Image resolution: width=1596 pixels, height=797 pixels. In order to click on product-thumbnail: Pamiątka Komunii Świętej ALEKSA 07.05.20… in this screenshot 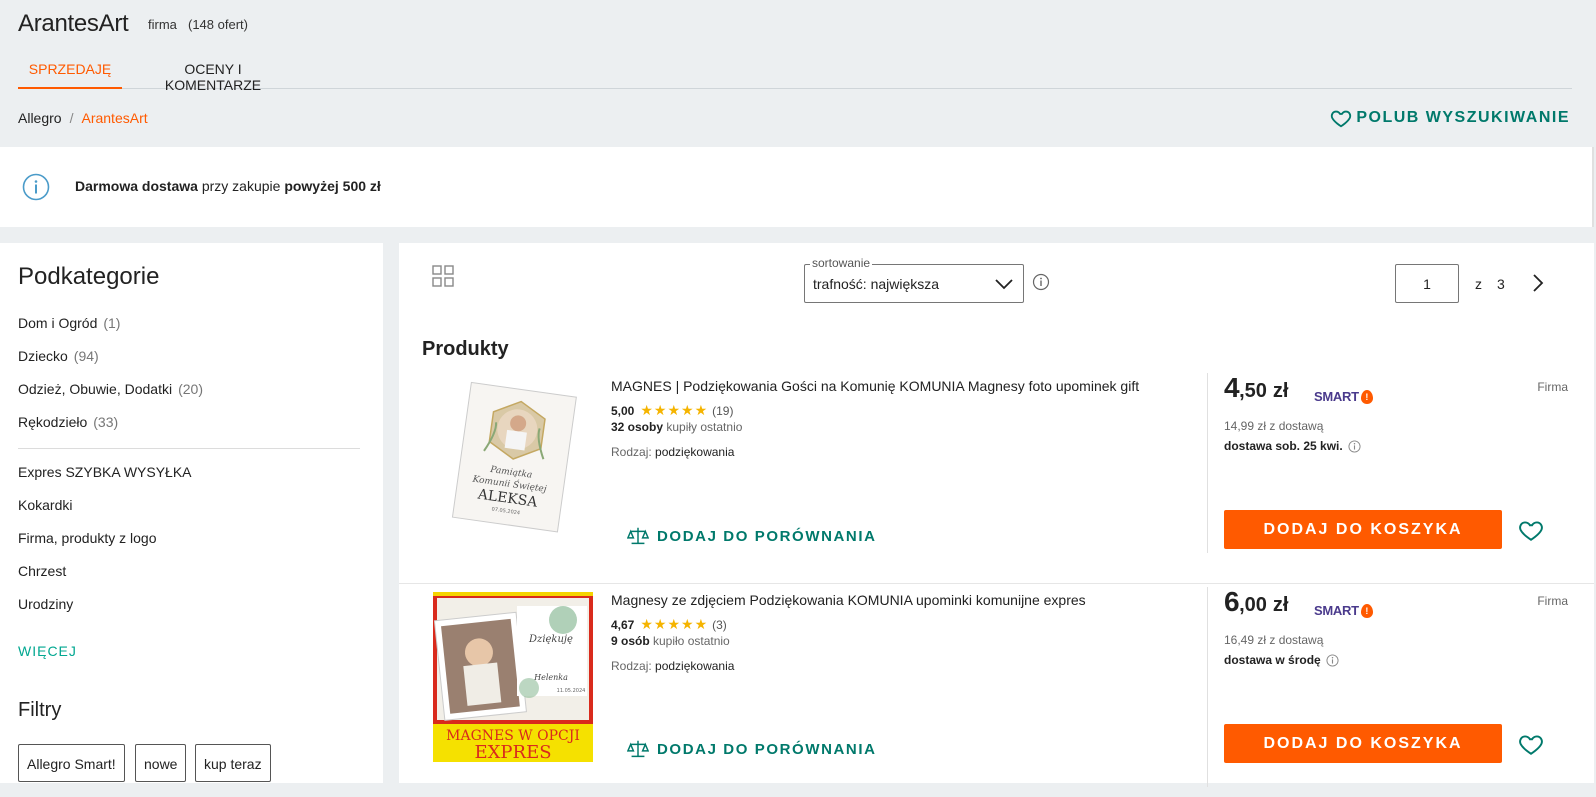, I will do `click(513, 460)`.